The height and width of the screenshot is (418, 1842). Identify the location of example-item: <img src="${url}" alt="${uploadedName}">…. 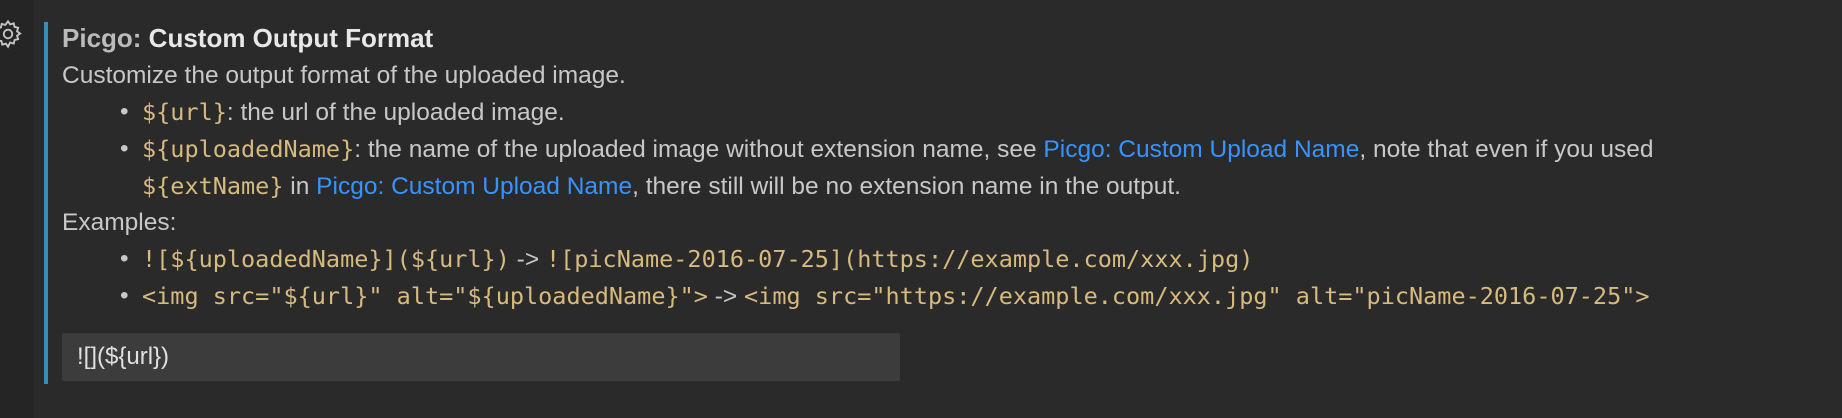
(971, 296).